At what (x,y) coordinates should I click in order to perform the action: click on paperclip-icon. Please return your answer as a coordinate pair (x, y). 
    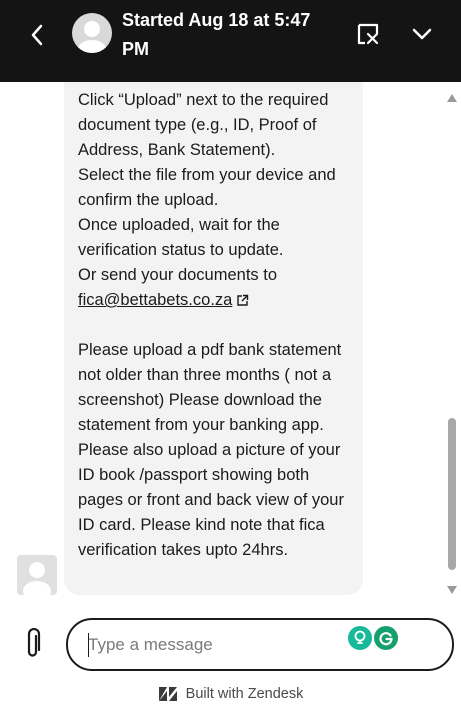
    Looking at the image, I should click on (34, 642).